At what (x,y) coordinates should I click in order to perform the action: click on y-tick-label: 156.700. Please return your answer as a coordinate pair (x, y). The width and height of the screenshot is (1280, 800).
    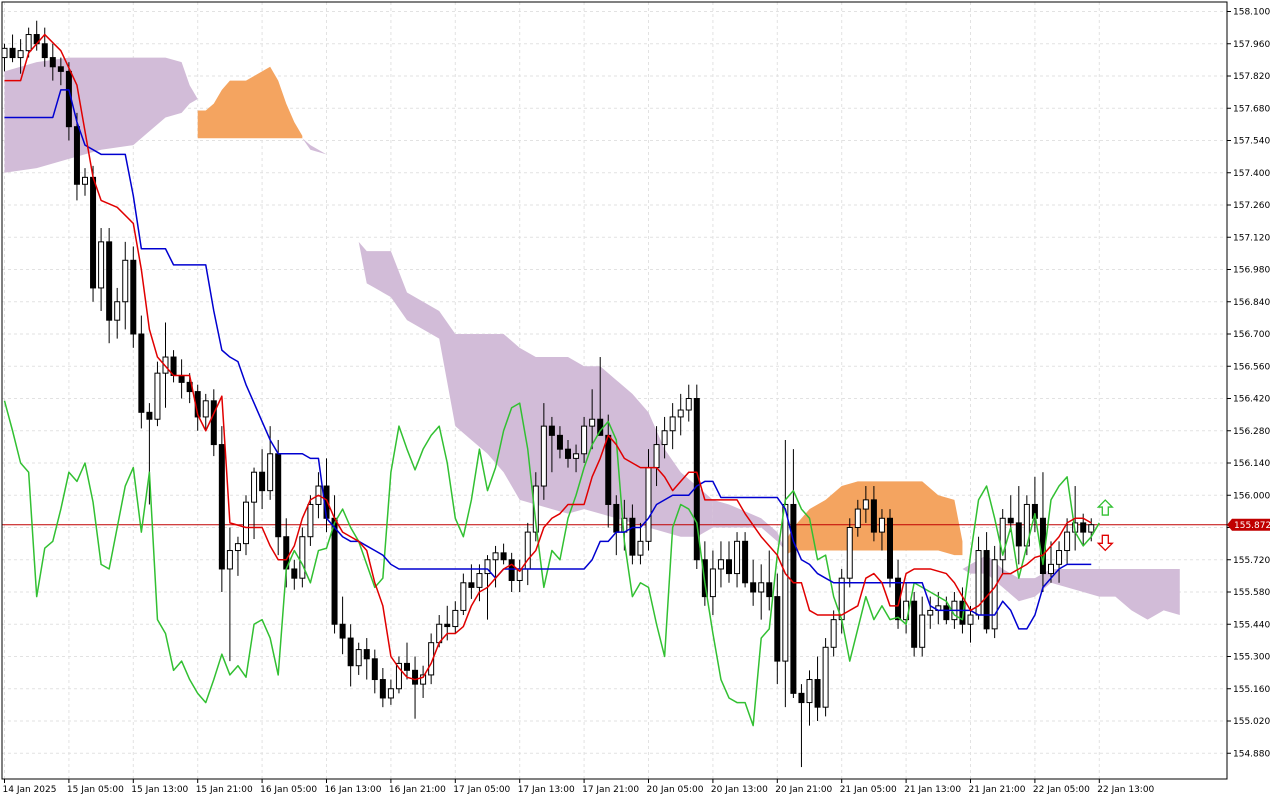
    Looking at the image, I should click on (1251, 335).